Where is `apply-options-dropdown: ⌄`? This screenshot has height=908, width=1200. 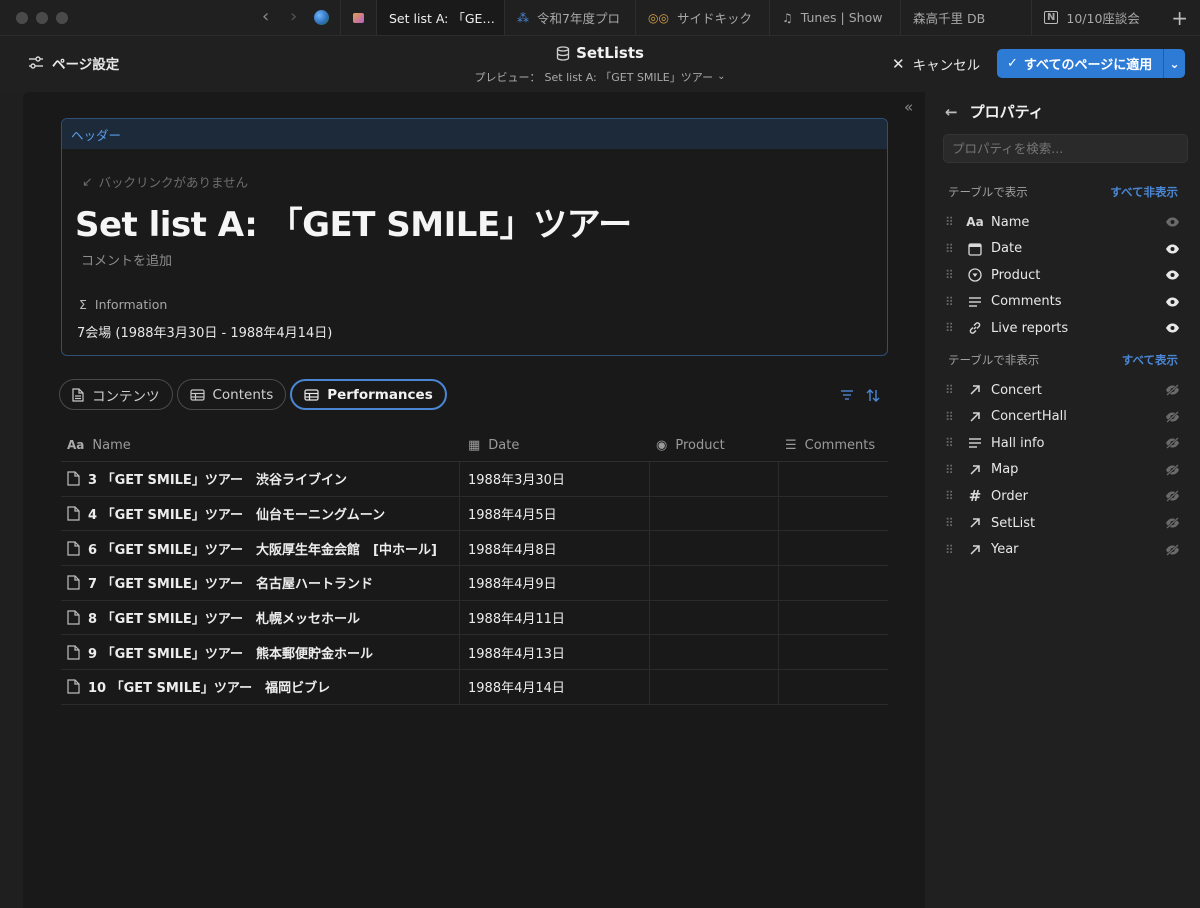 apply-options-dropdown: ⌄ is located at coordinates (1174, 63).